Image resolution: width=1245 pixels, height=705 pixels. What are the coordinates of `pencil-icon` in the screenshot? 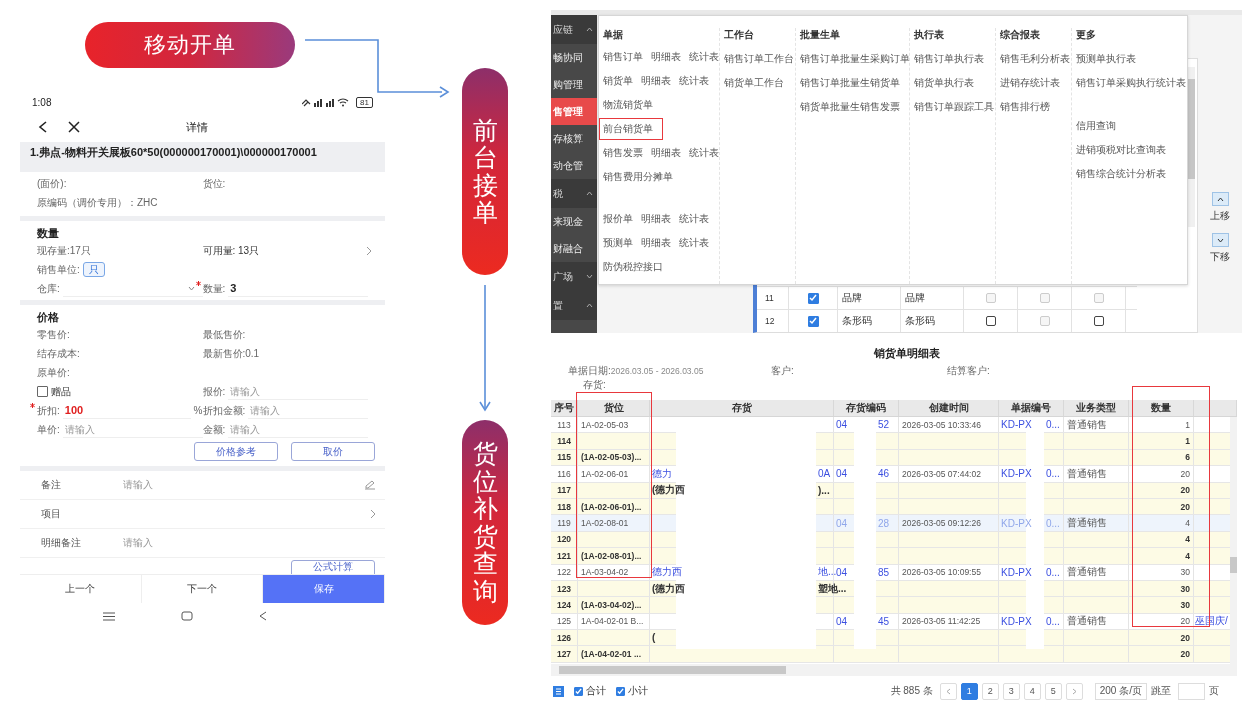 It's located at (370, 485).